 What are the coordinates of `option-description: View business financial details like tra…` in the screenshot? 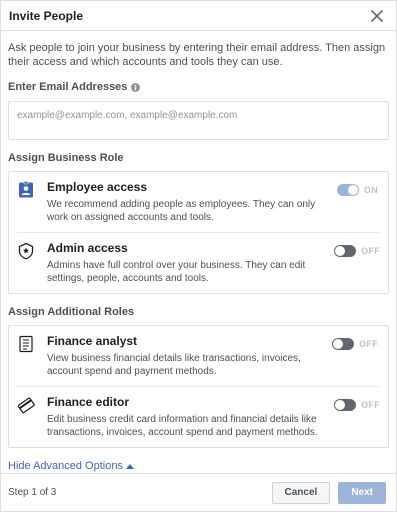 It's located at (174, 365).